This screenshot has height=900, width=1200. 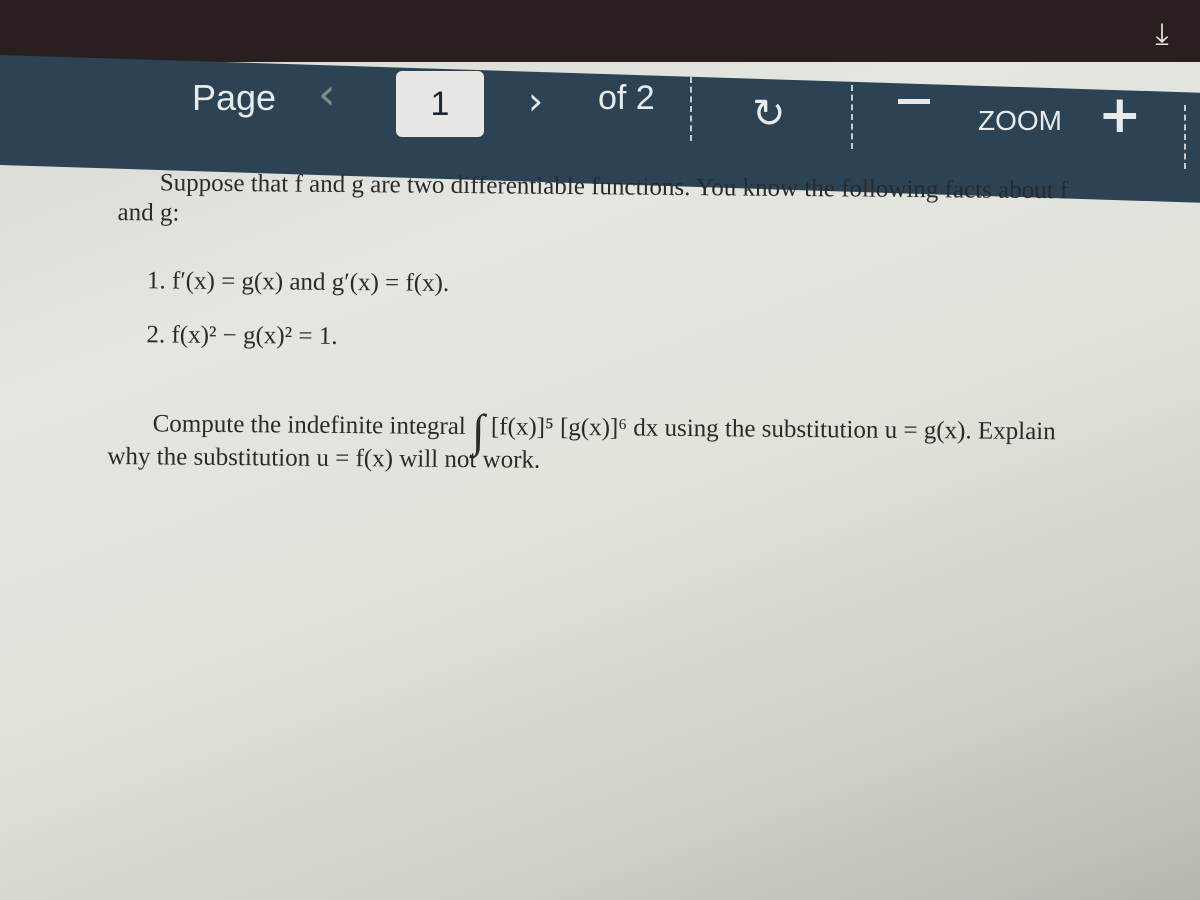 I want to click on chevron-left-icon: ‹, so click(x=327, y=94).